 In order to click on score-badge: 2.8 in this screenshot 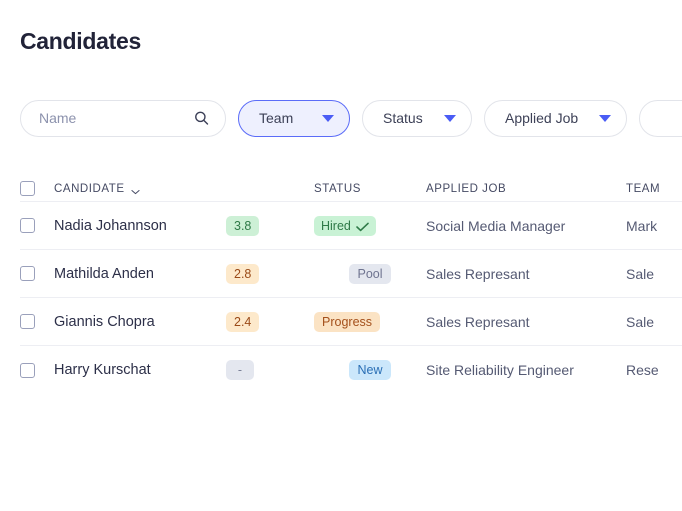, I will do `click(243, 273)`.